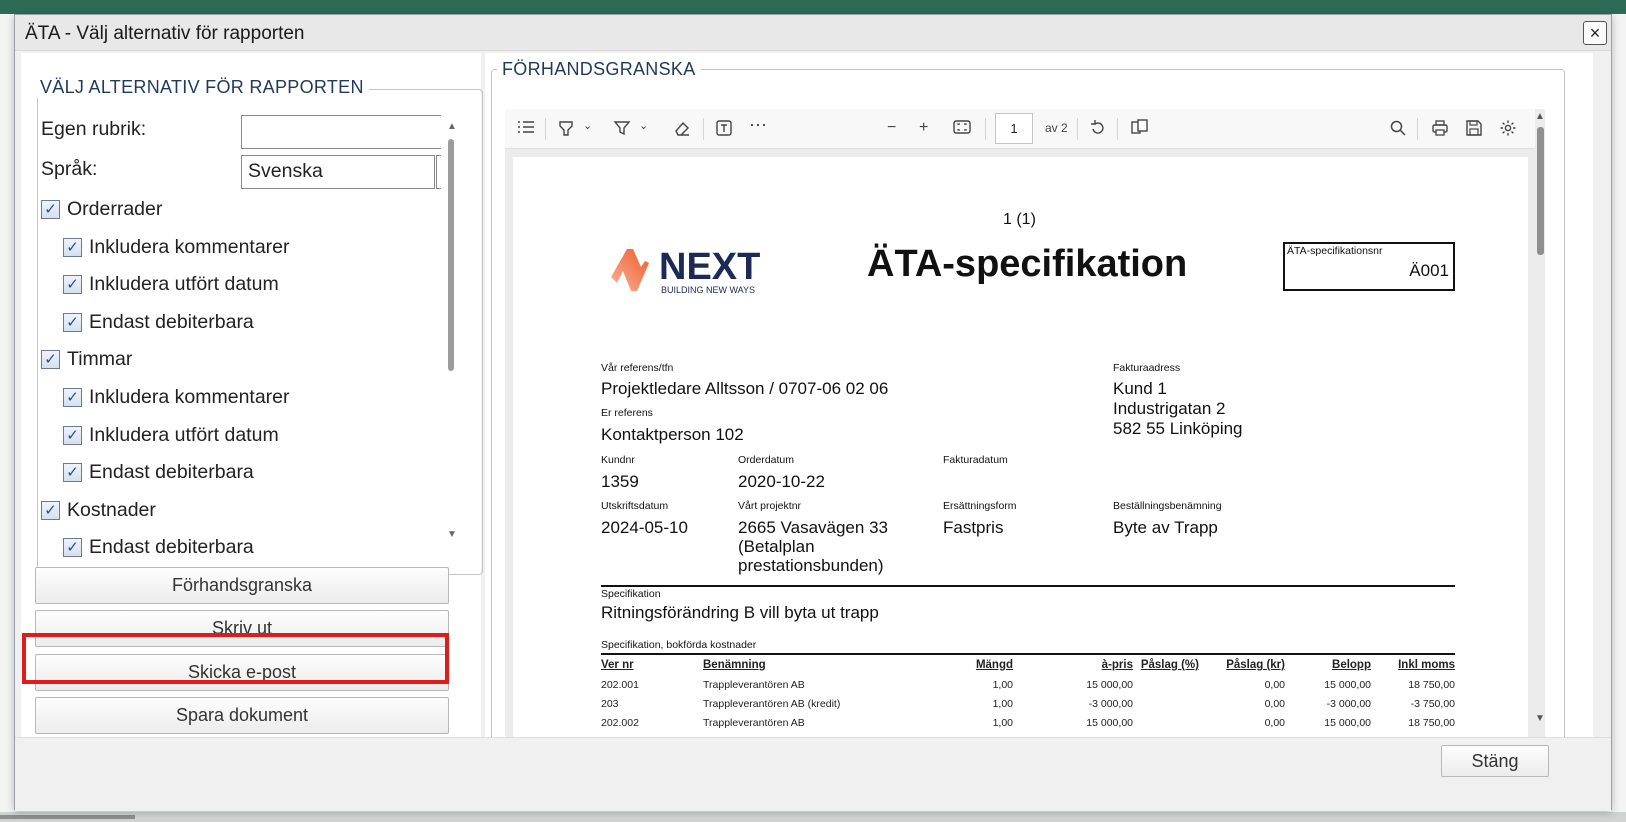  I want to click on specification-label: Specifikation, so click(631, 594).